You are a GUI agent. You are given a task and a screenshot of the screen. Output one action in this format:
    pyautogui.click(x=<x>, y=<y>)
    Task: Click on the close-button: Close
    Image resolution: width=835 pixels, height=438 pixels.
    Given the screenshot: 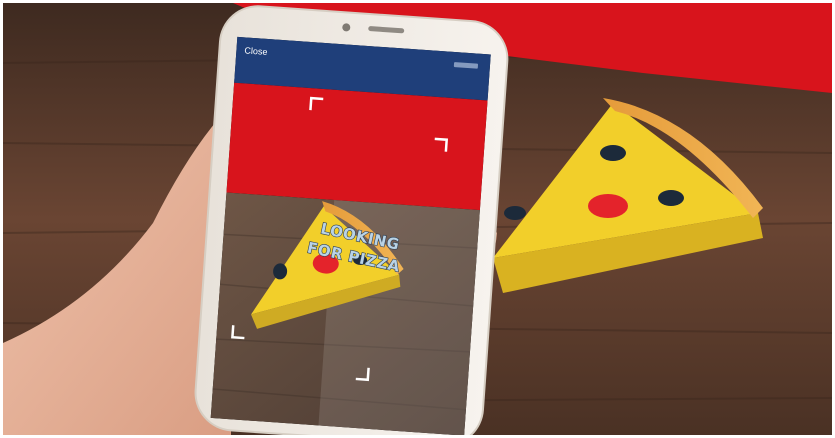 What is the action you would take?
    pyautogui.click(x=256, y=51)
    